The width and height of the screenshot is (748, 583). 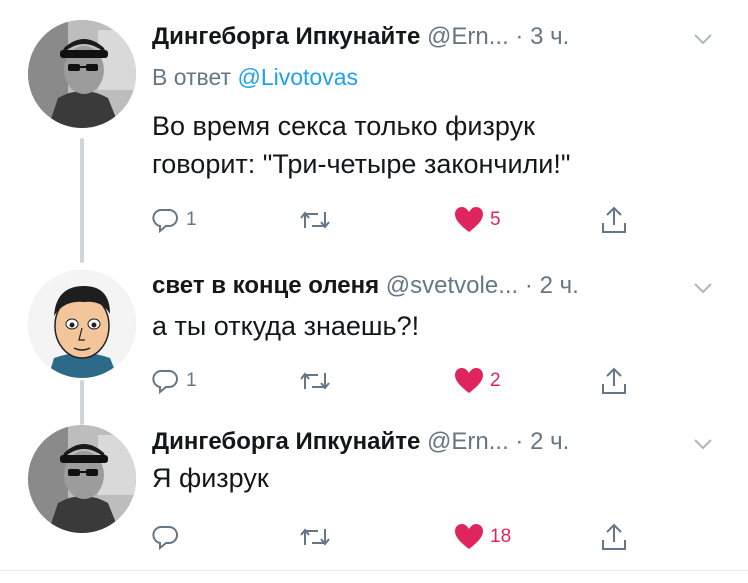 I want to click on like-button: 2, so click(x=477, y=381).